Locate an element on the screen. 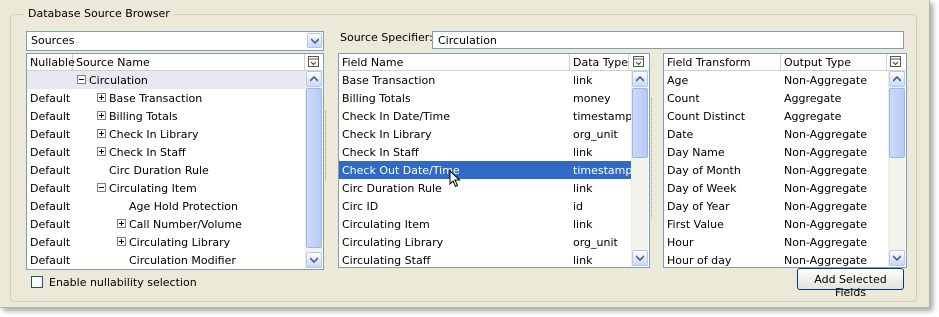  transform-name: Day Name is located at coordinates (696, 152).